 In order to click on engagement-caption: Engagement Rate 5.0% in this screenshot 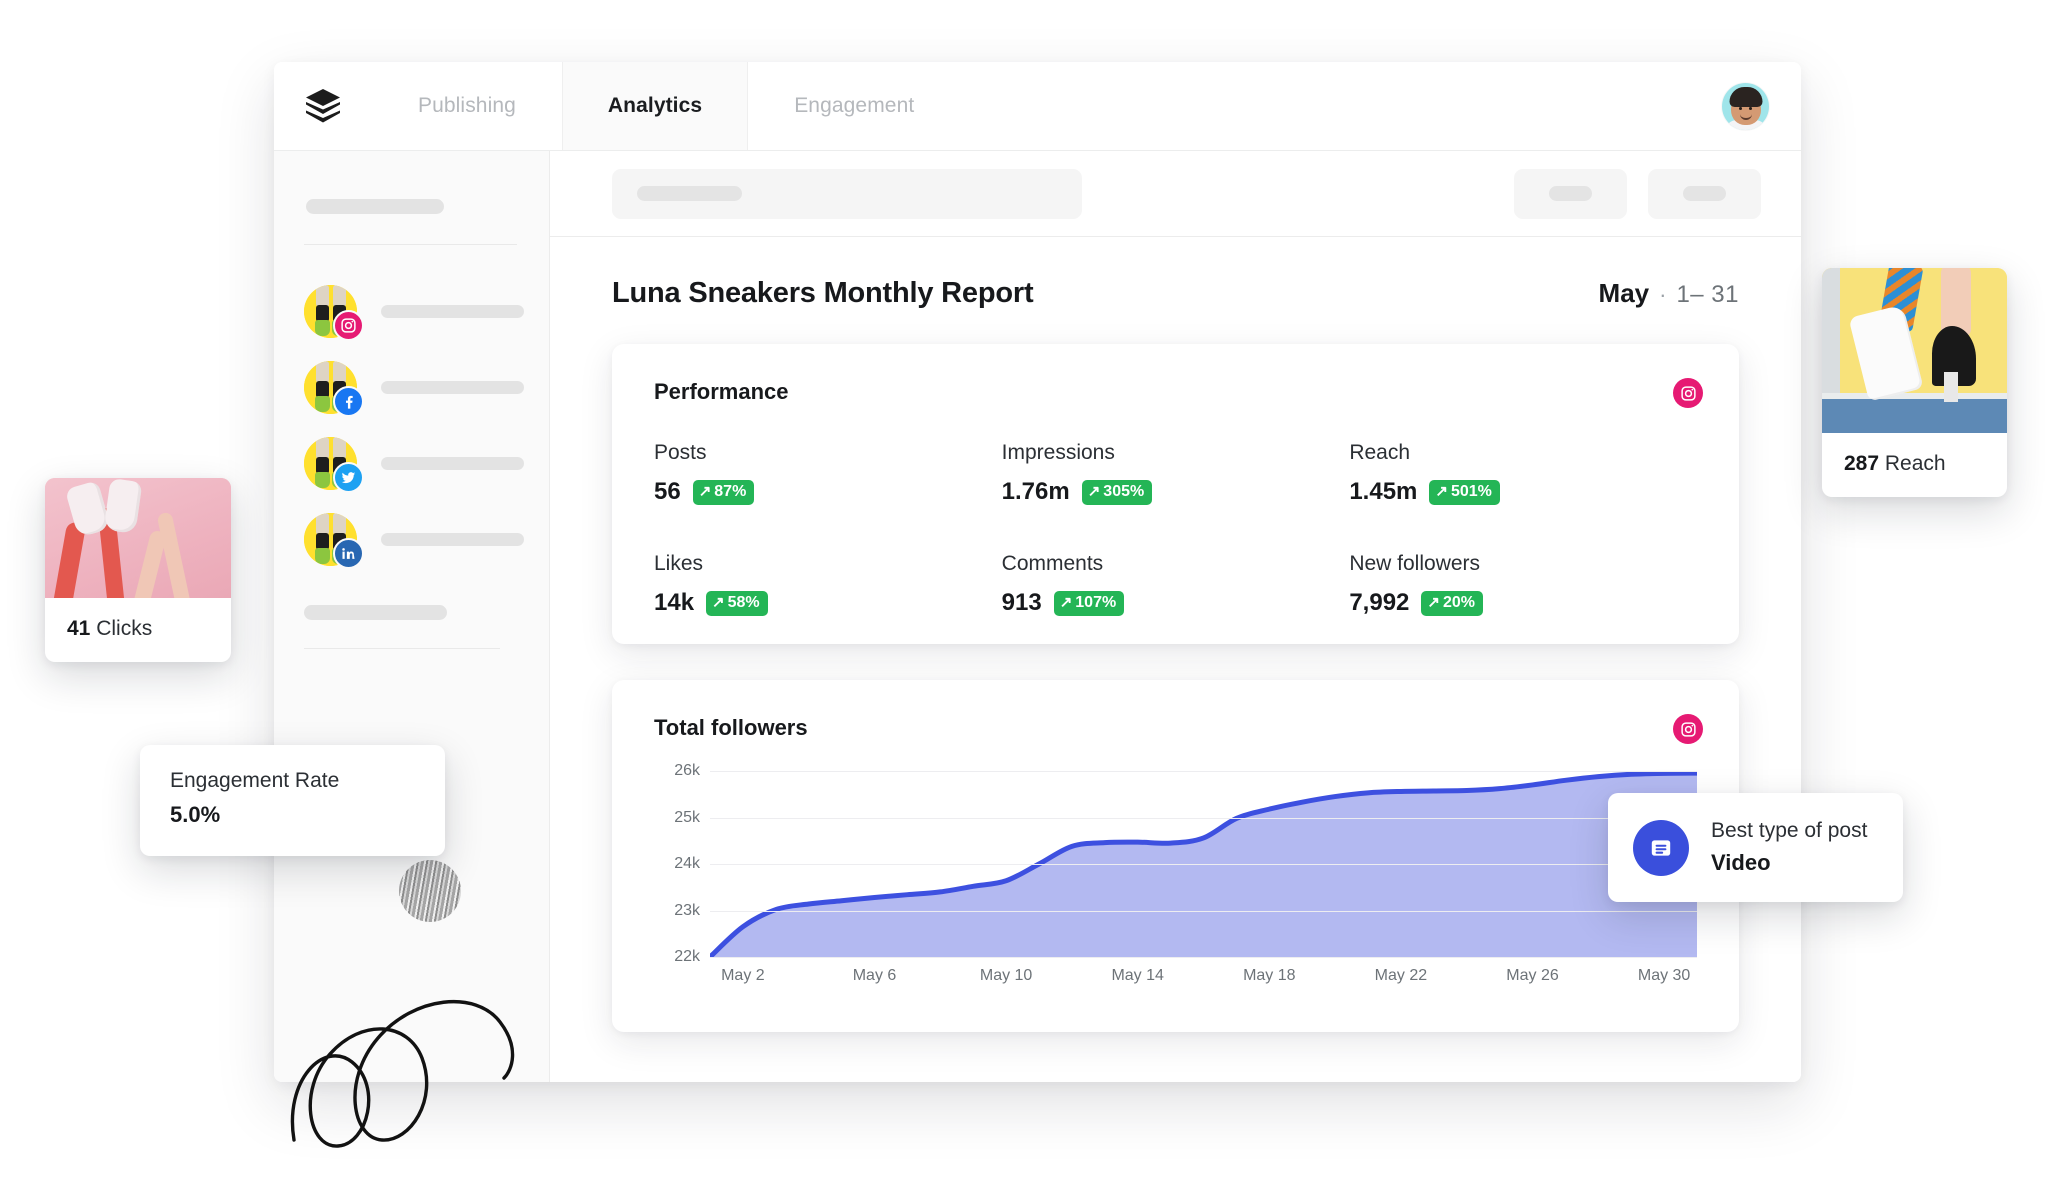, I will do `click(292, 800)`.